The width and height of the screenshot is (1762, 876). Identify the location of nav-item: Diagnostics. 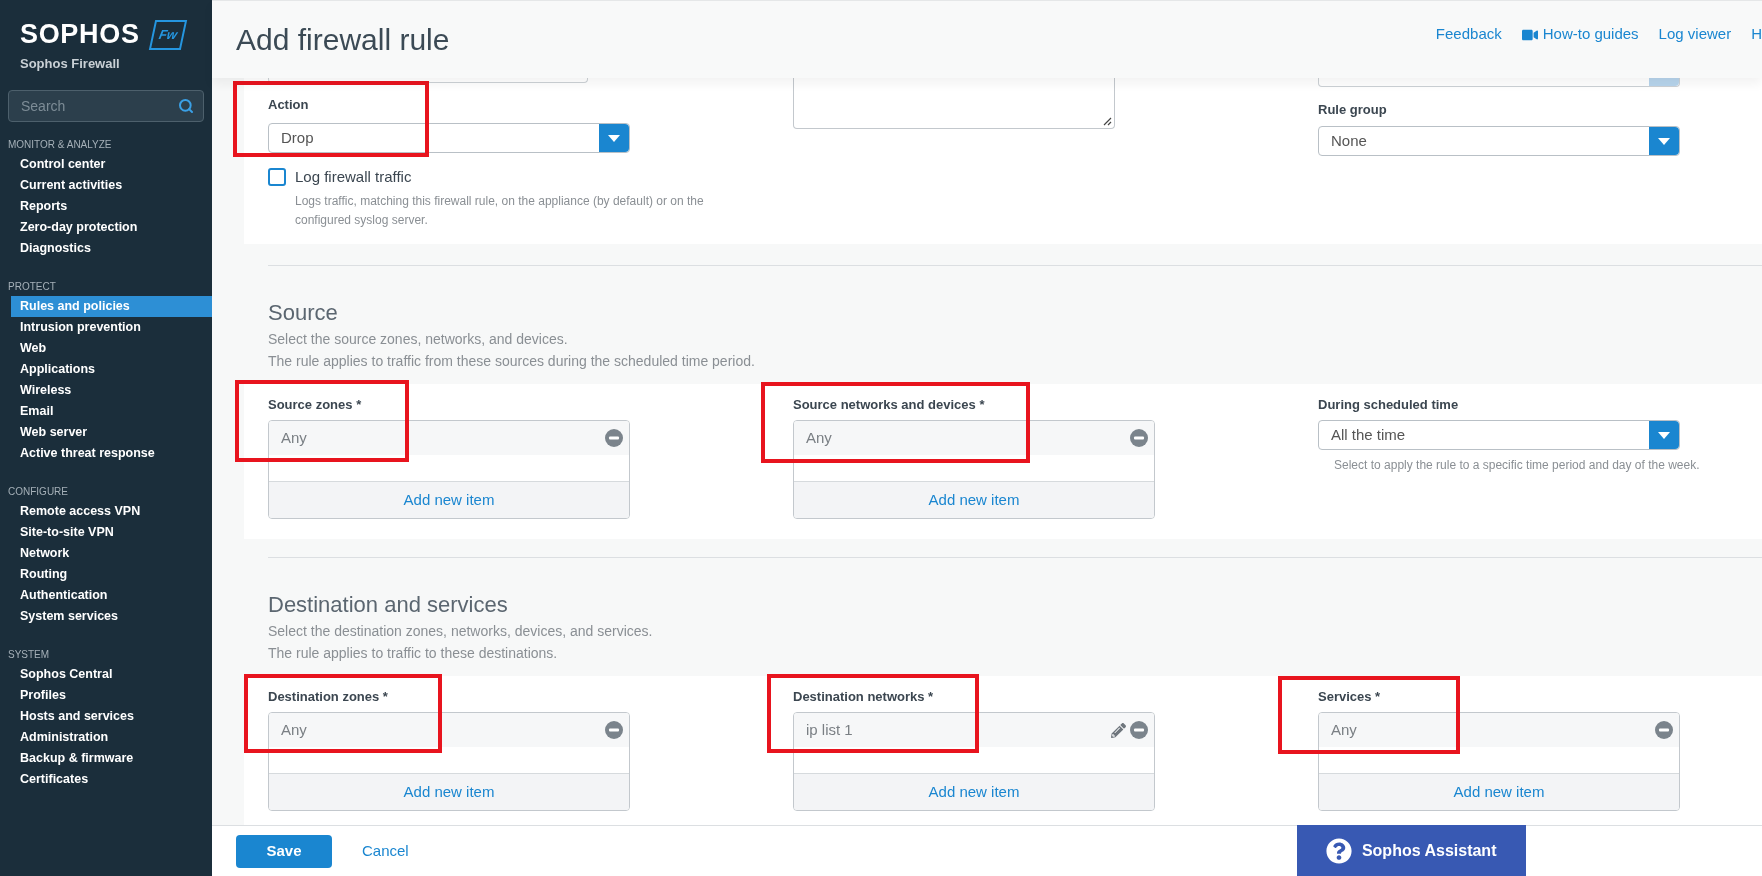
(111, 248).